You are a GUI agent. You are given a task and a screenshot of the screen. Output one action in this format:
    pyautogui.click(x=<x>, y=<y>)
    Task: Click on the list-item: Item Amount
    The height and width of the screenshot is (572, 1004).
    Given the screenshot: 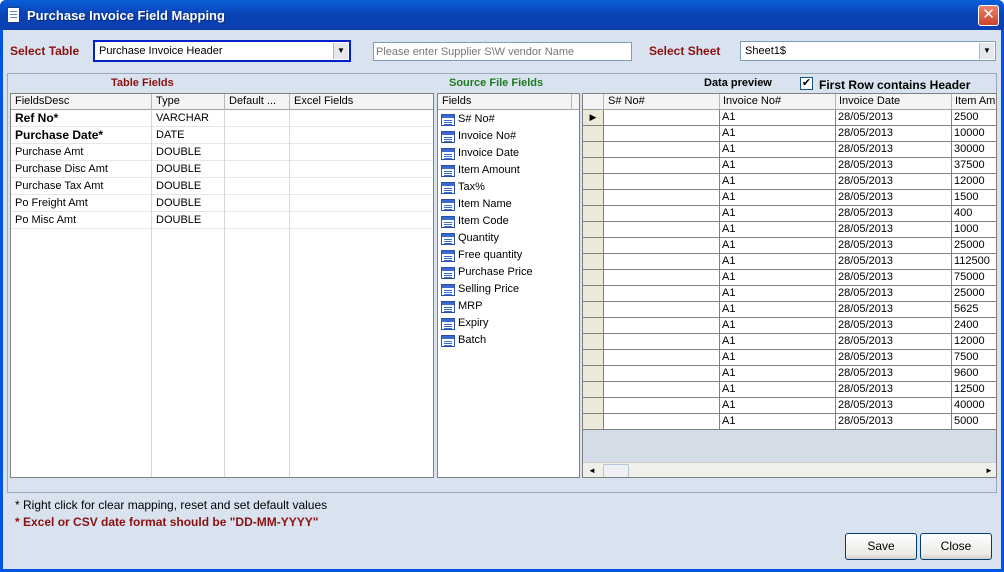 What is the action you would take?
    pyautogui.click(x=508, y=171)
    